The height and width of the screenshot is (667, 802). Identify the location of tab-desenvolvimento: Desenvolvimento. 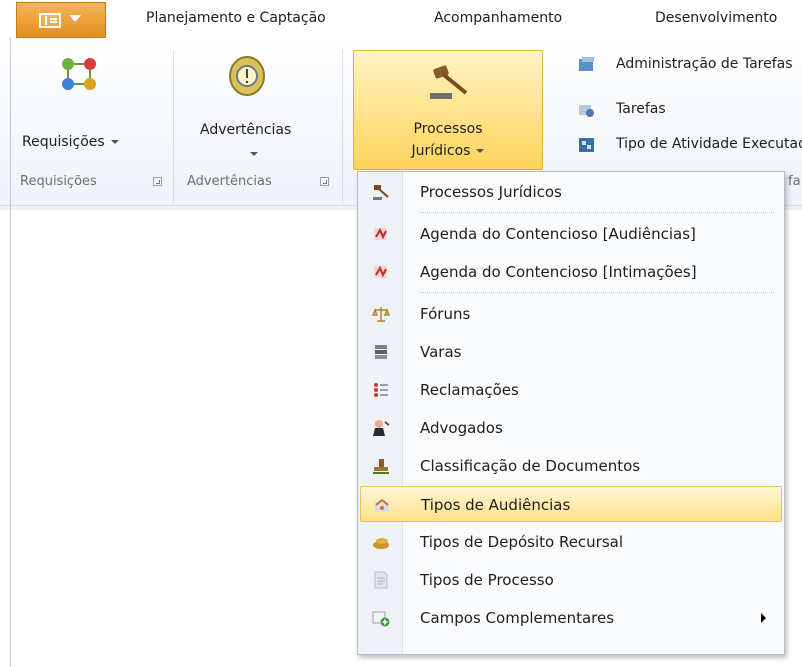
(716, 18).